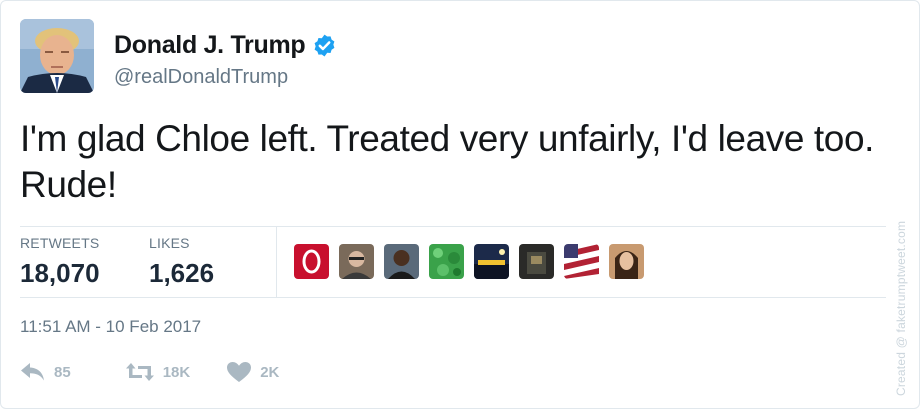  What do you see at coordinates (62, 372) in the screenshot?
I see `reply-count: 85` at bounding box center [62, 372].